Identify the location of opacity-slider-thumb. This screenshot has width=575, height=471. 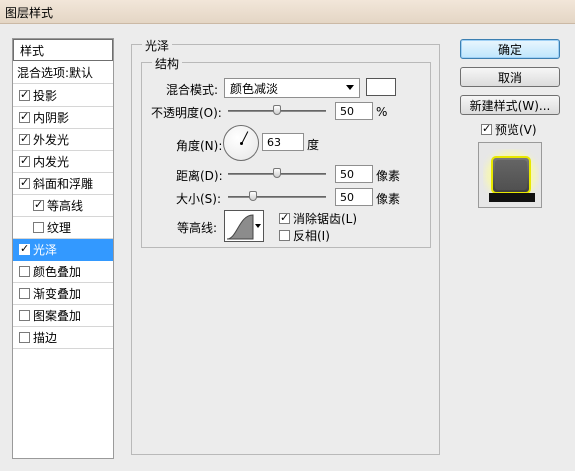
(277, 110).